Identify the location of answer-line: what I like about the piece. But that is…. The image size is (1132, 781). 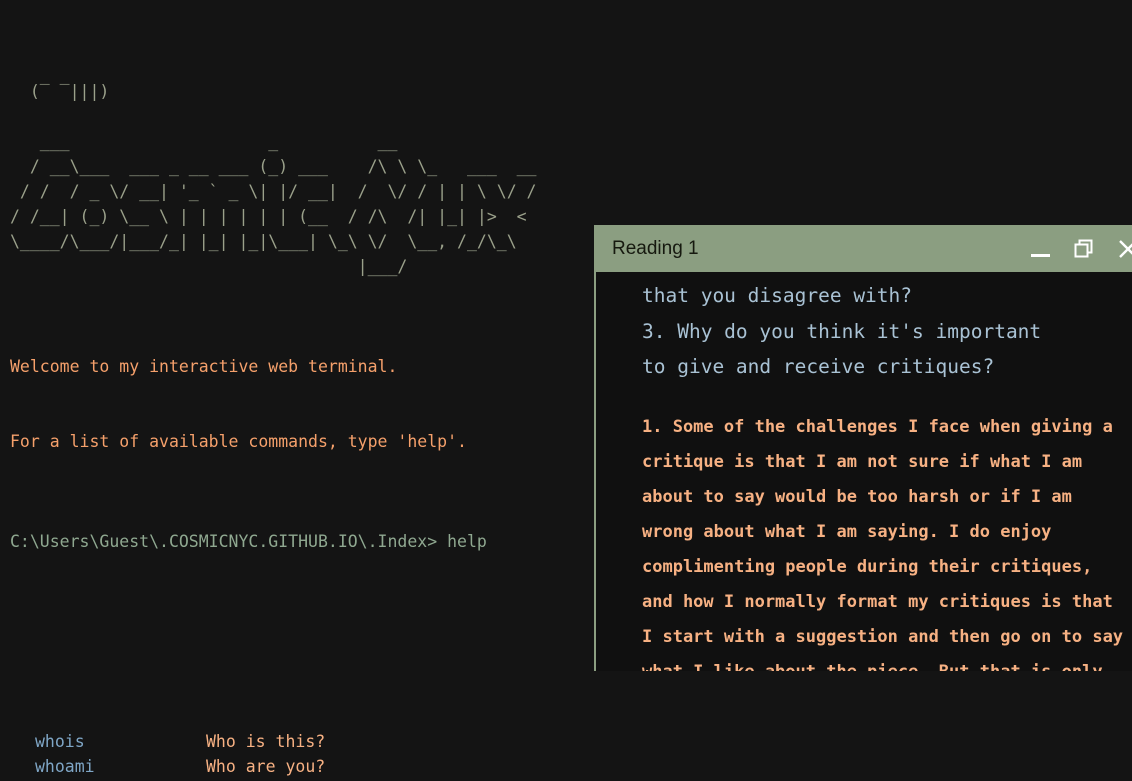
(864, 663).